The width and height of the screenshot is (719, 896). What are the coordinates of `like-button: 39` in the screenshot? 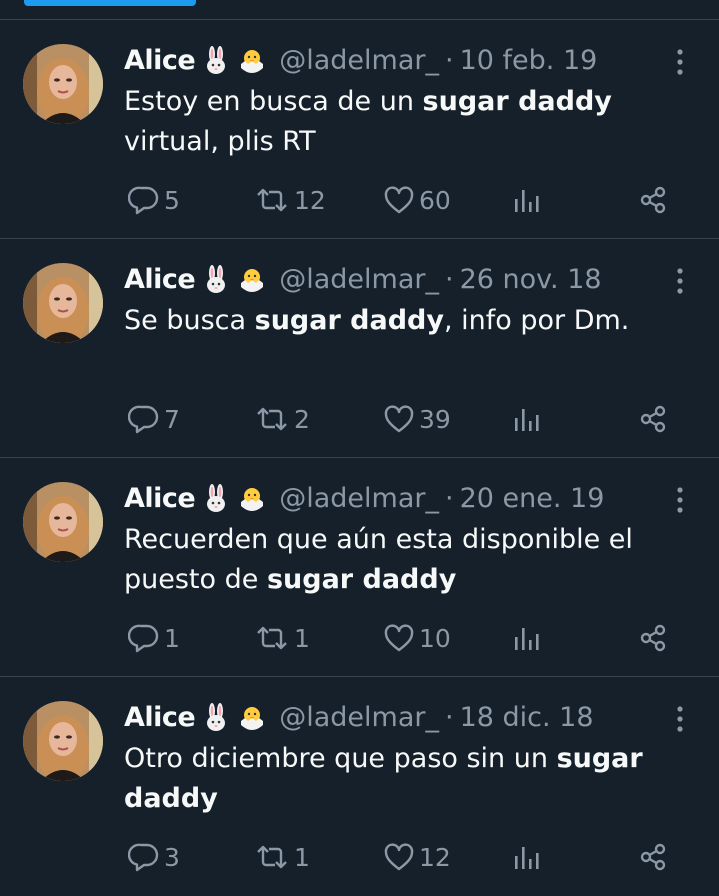 It's located at (417, 419).